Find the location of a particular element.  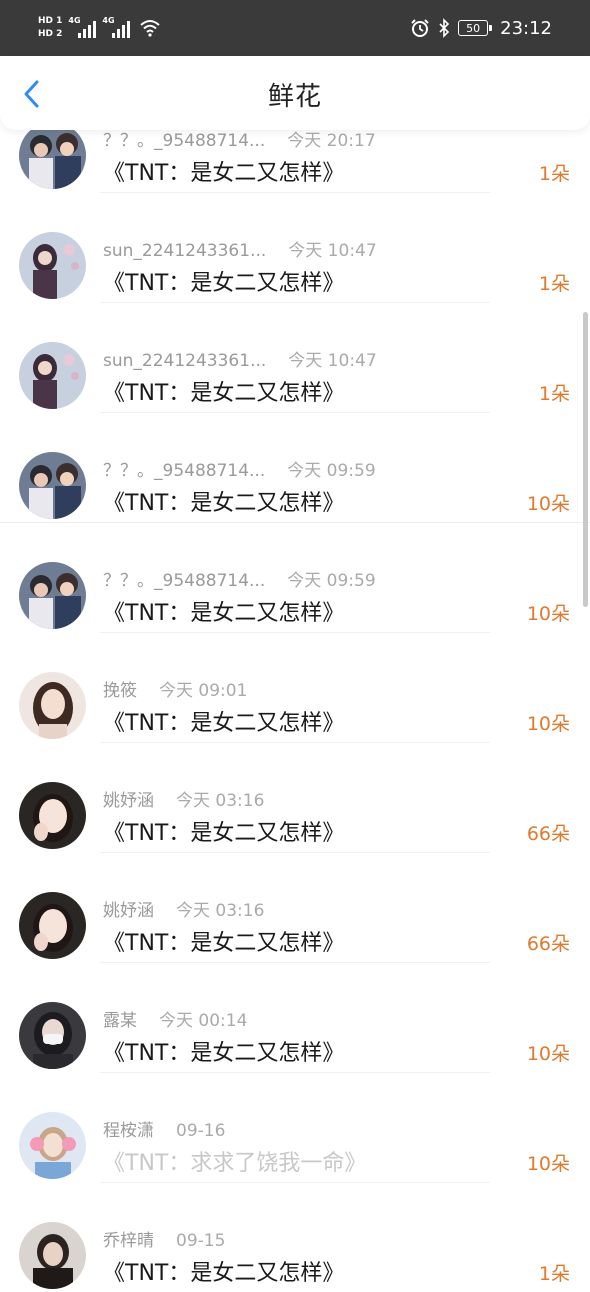

list-item: 程桉潇 09-16 《TNT：求求了饶我一命》 10朵 is located at coordinates (295, 1127).